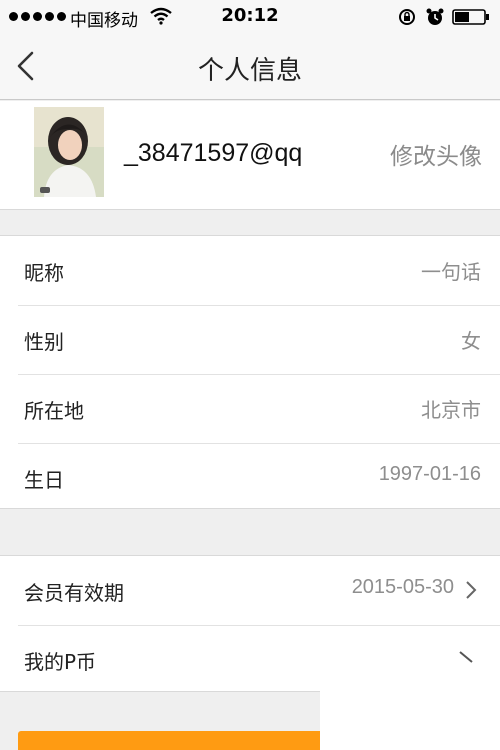  What do you see at coordinates (250, 590) in the screenshot?
I see `membership-expiry-row: 会员有效期 2015-05-30` at bounding box center [250, 590].